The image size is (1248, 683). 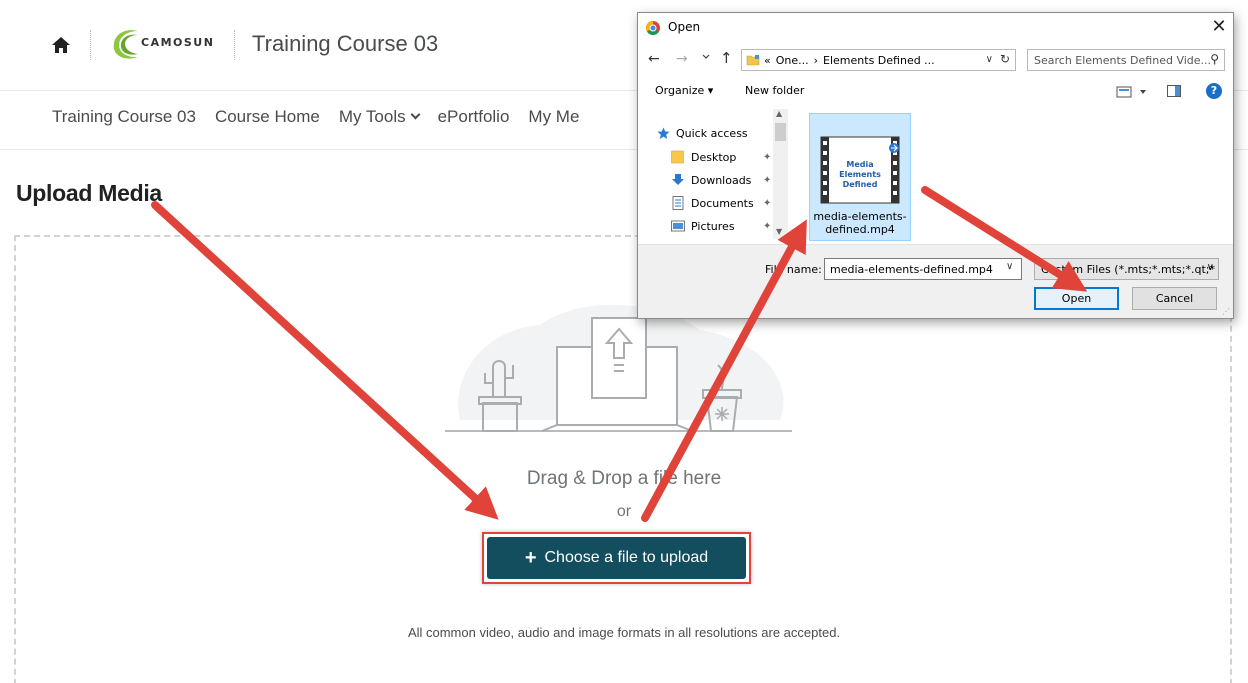 I want to click on nav-label: Pictures, so click(x=713, y=226).